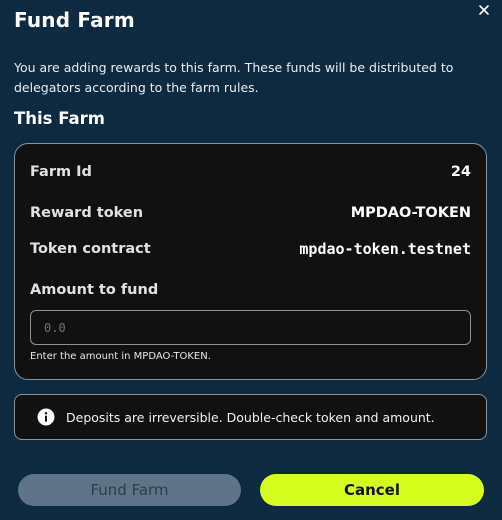 The height and width of the screenshot is (520, 502). I want to click on farm-id-value: 24, so click(460, 172).